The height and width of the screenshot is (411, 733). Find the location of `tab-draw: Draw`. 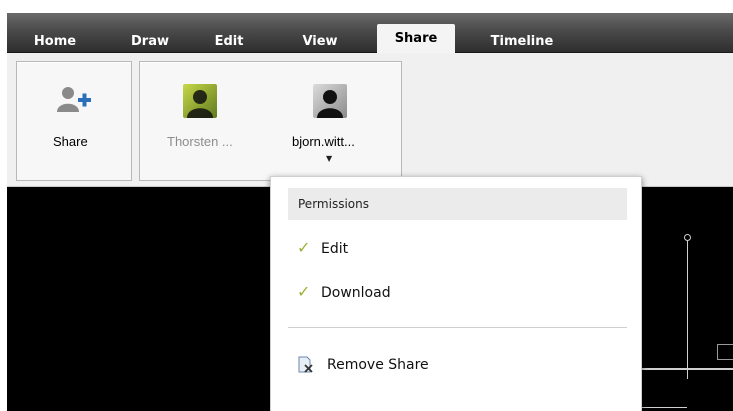

tab-draw: Draw is located at coordinates (150, 41).